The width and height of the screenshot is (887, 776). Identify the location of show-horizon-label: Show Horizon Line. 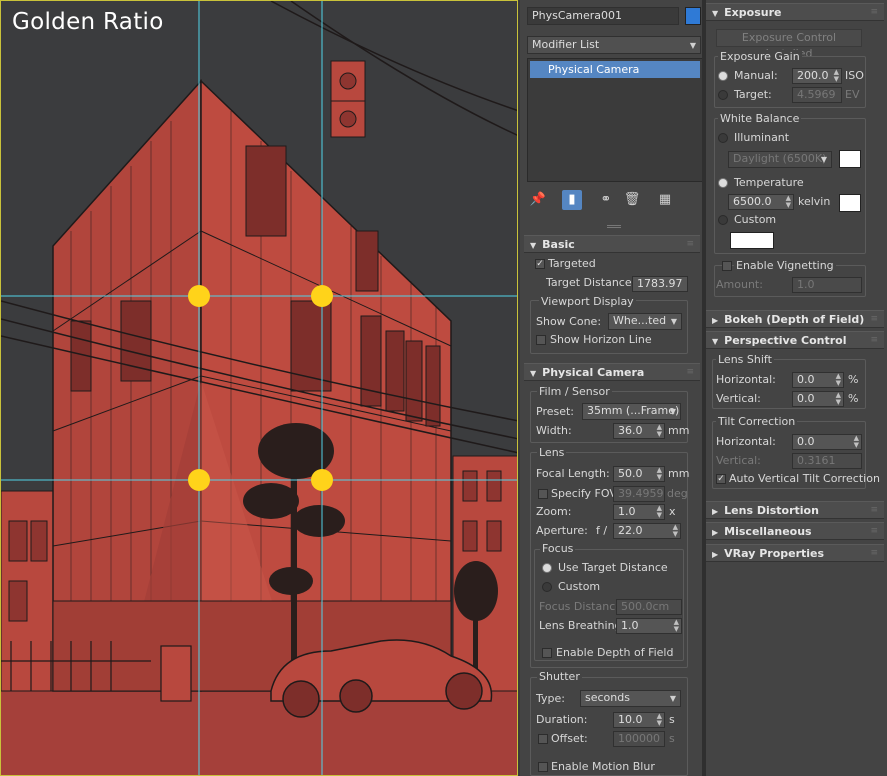
(601, 339).